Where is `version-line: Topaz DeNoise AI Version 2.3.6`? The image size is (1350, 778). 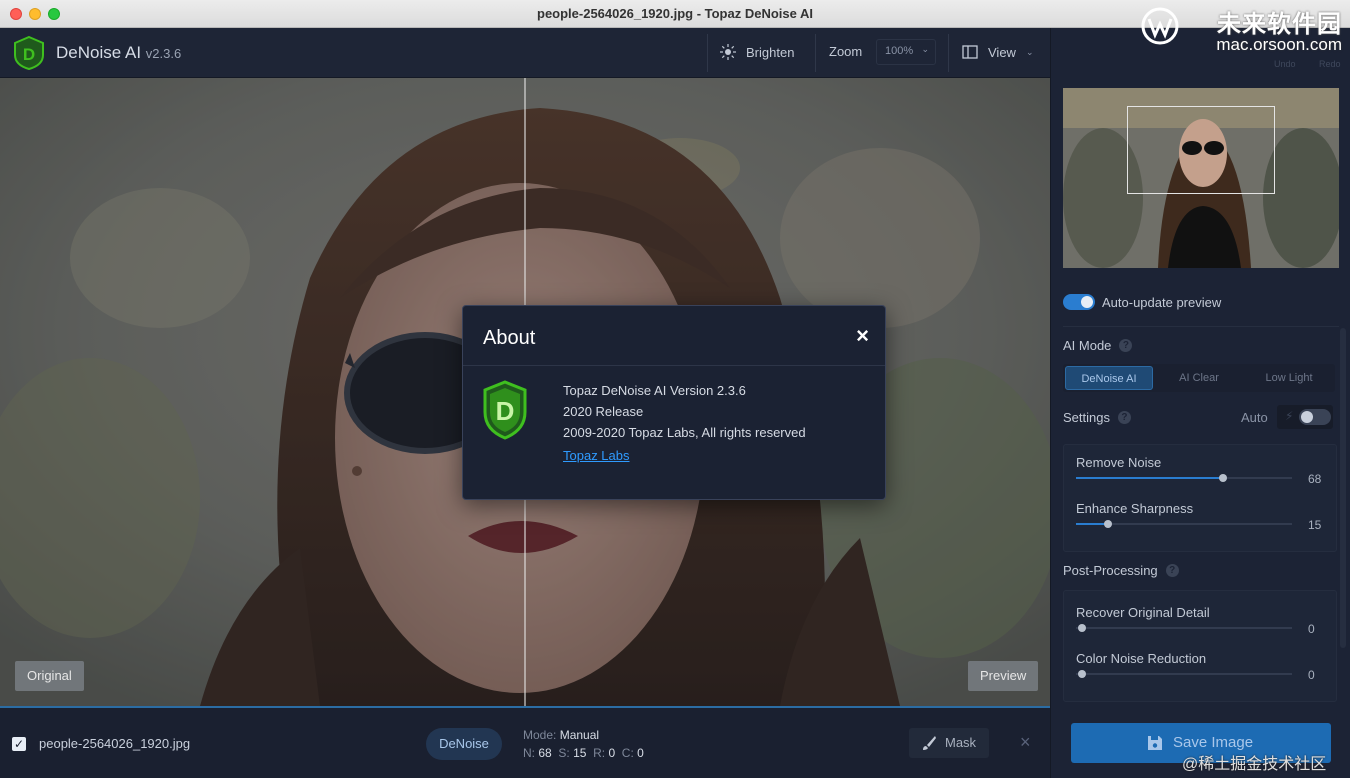 version-line: Topaz DeNoise AI Version 2.3.6 is located at coordinates (654, 390).